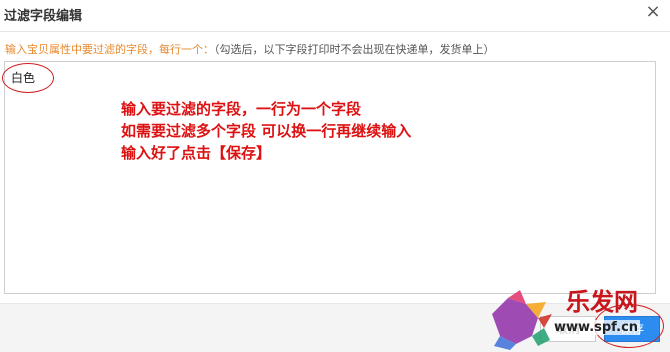  Describe the element at coordinates (241, 109) in the screenshot. I see `annotation-line: 输入要过滤的字段，一行为一个字段` at that location.